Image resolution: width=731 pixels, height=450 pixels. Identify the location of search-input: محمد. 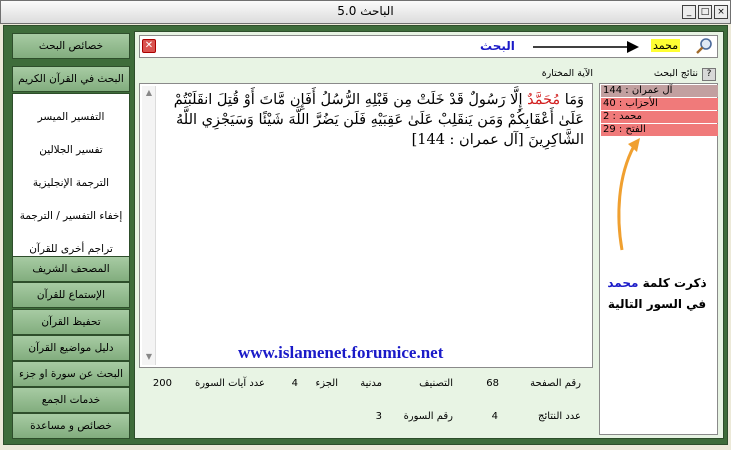
(666, 45).